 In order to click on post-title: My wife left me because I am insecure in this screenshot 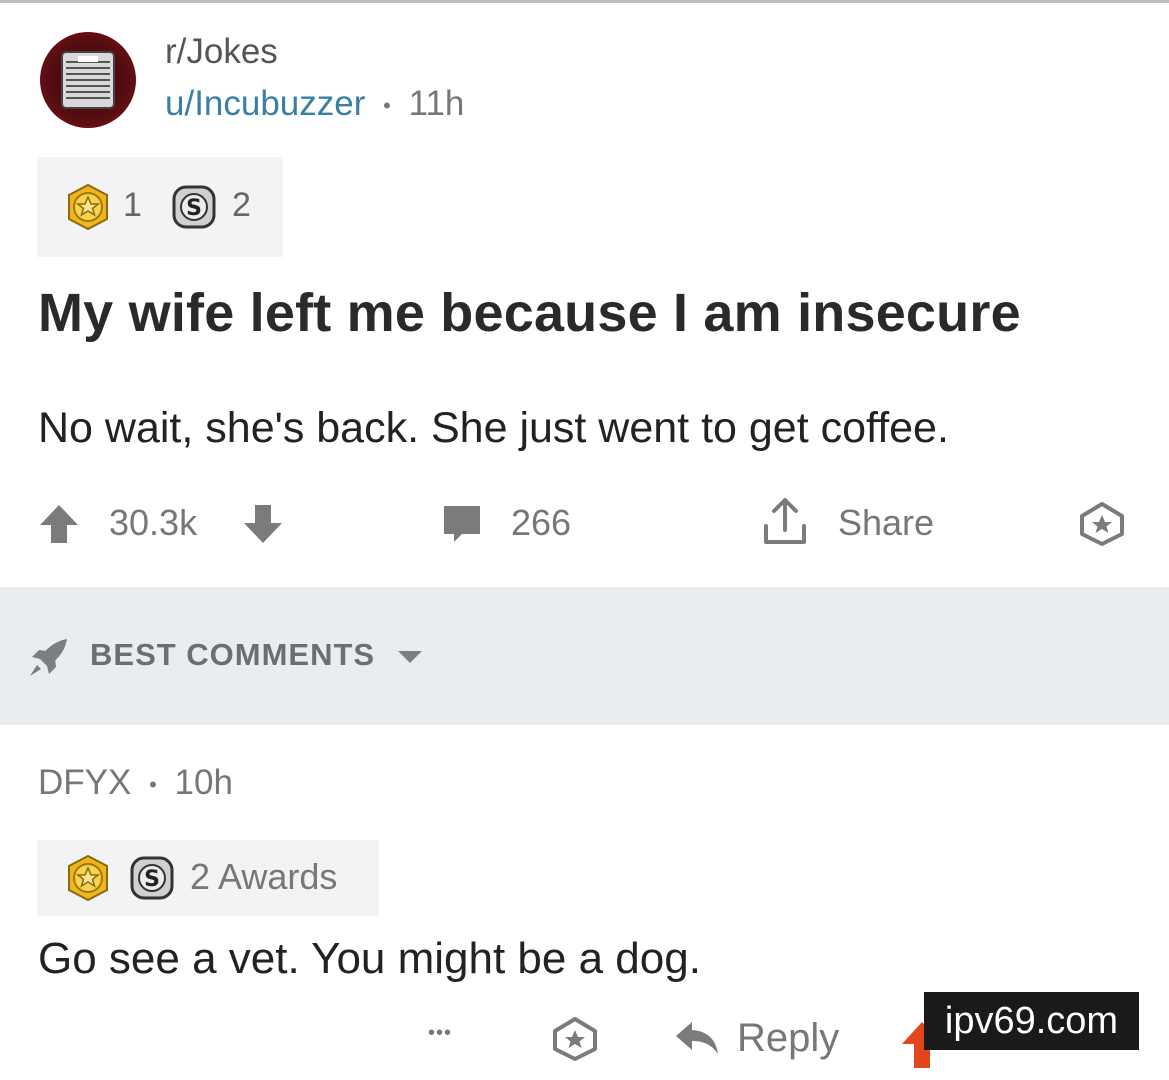, I will do `click(529, 313)`.